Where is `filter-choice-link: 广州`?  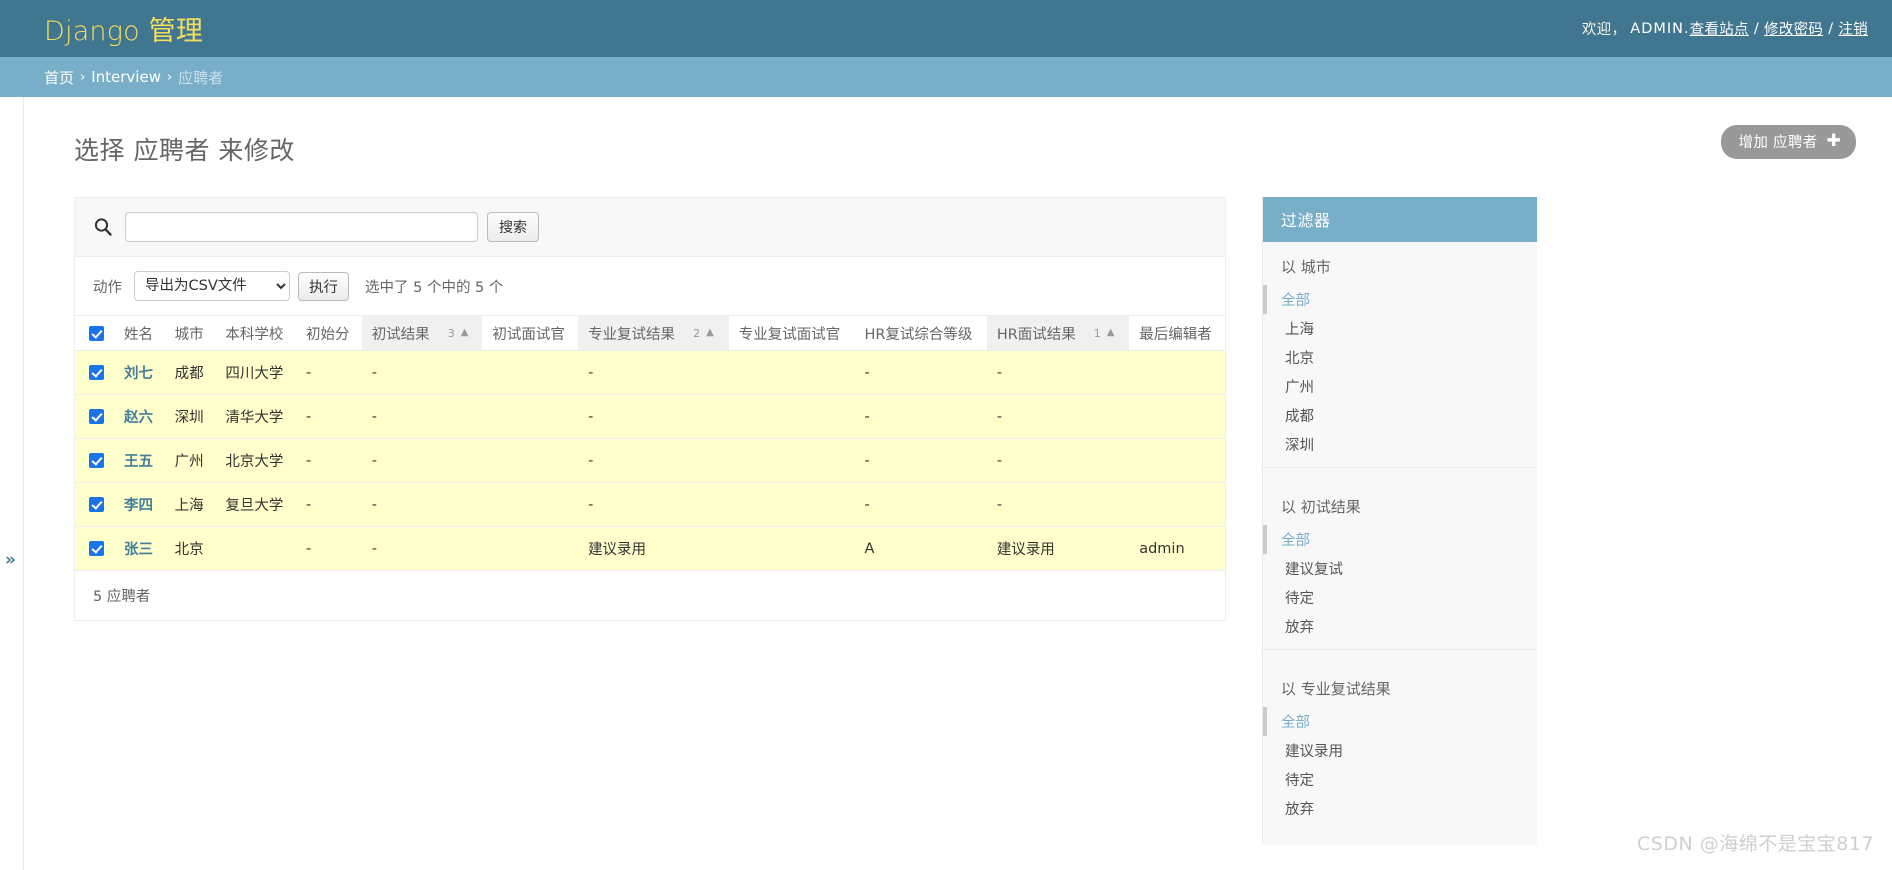 filter-choice-link: 广州 is located at coordinates (1299, 388).